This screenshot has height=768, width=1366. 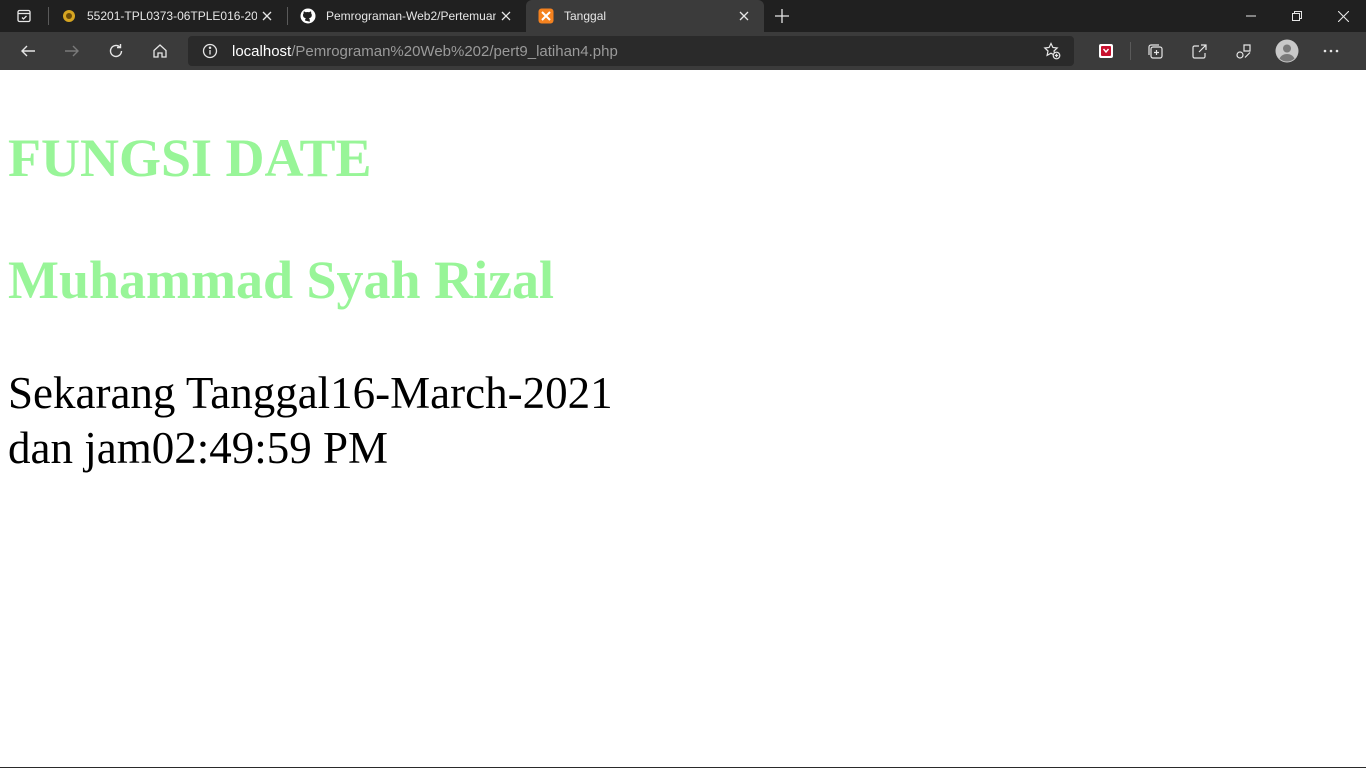 What do you see at coordinates (1155, 51) in the screenshot?
I see `collections-icon` at bounding box center [1155, 51].